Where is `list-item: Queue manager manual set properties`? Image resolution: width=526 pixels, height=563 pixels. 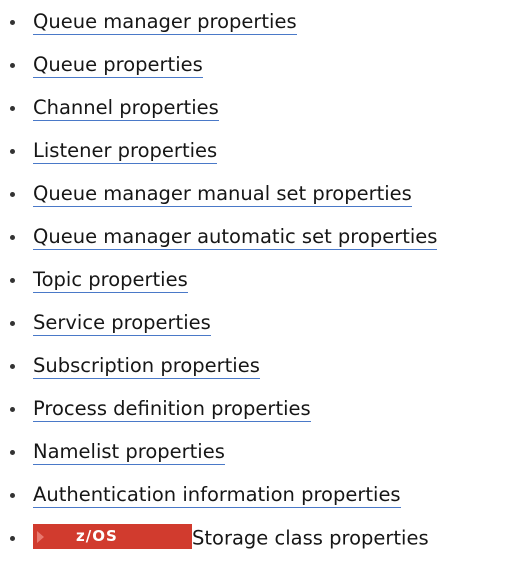
list-item: Queue manager manual set properties is located at coordinates (263, 197).